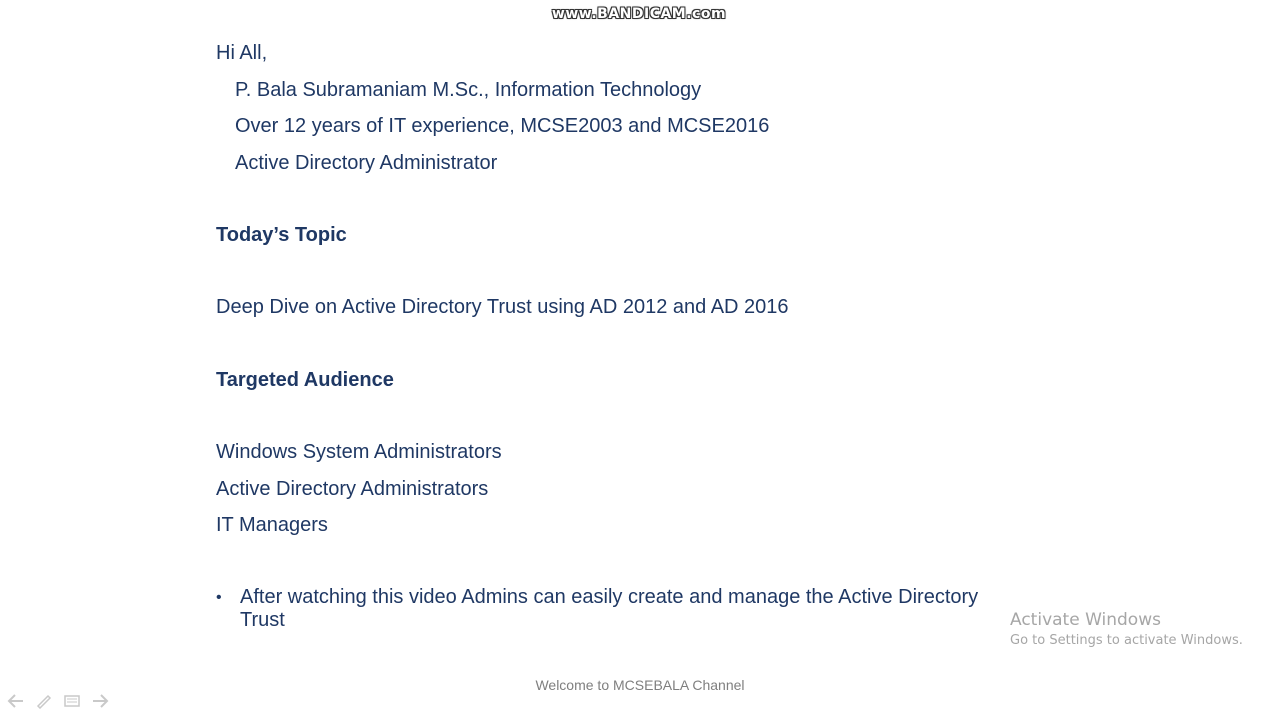 This screenshot has height=720, width=1280. What do you see at coordinates (242, 53) in the screenshot?
I see `greeting: Hi All,` at bounding box center [242, 53].